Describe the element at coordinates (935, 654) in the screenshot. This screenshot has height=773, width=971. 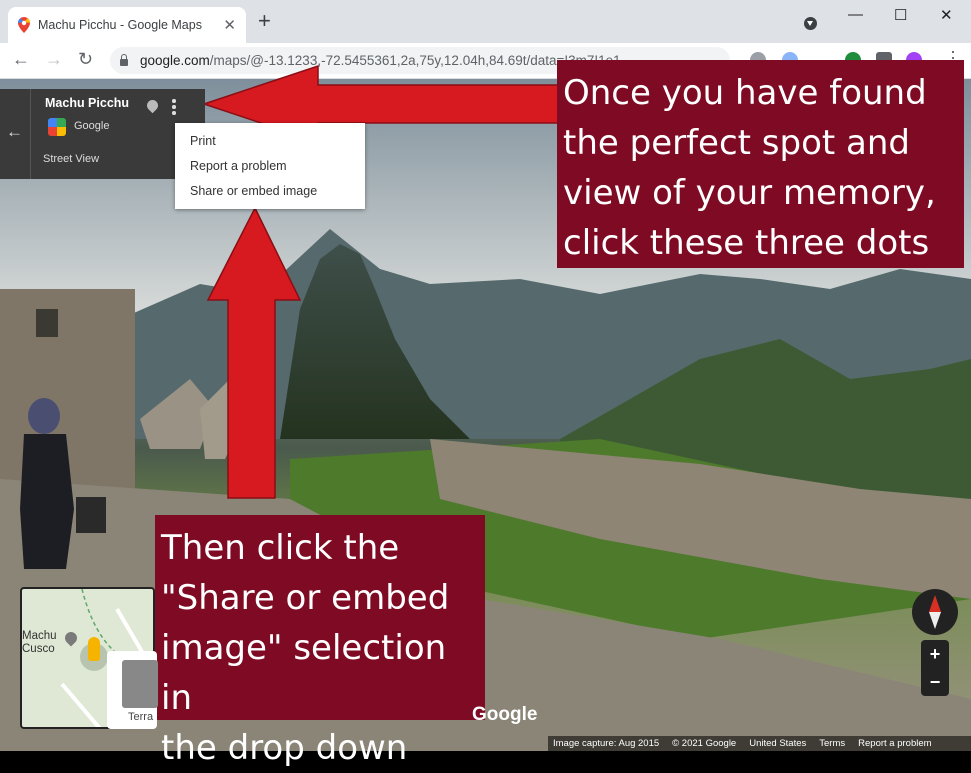
I see `zoom-in-button: +` at that location.